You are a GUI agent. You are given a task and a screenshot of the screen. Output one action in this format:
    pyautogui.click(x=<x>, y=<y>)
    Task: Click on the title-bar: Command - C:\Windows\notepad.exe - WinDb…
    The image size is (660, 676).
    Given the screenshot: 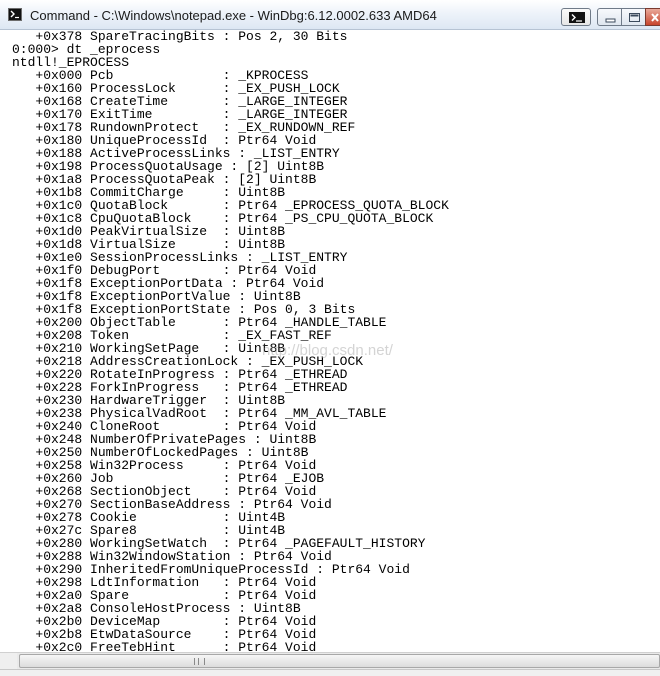 What is the action you would take?
    pyautogui.click(x=330, y=15)
    